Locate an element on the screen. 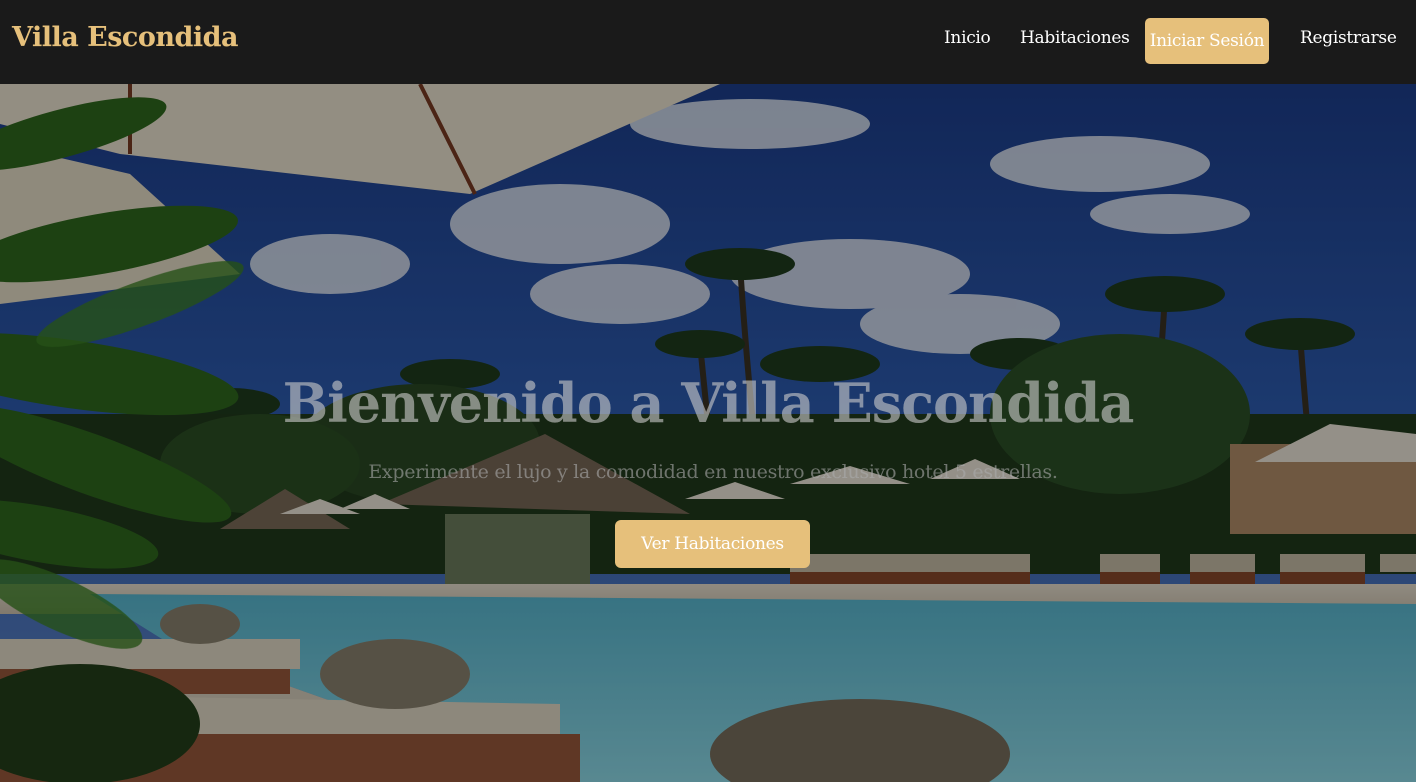  nav-link-inicio: Inicio is located at coordinates (967, 38).